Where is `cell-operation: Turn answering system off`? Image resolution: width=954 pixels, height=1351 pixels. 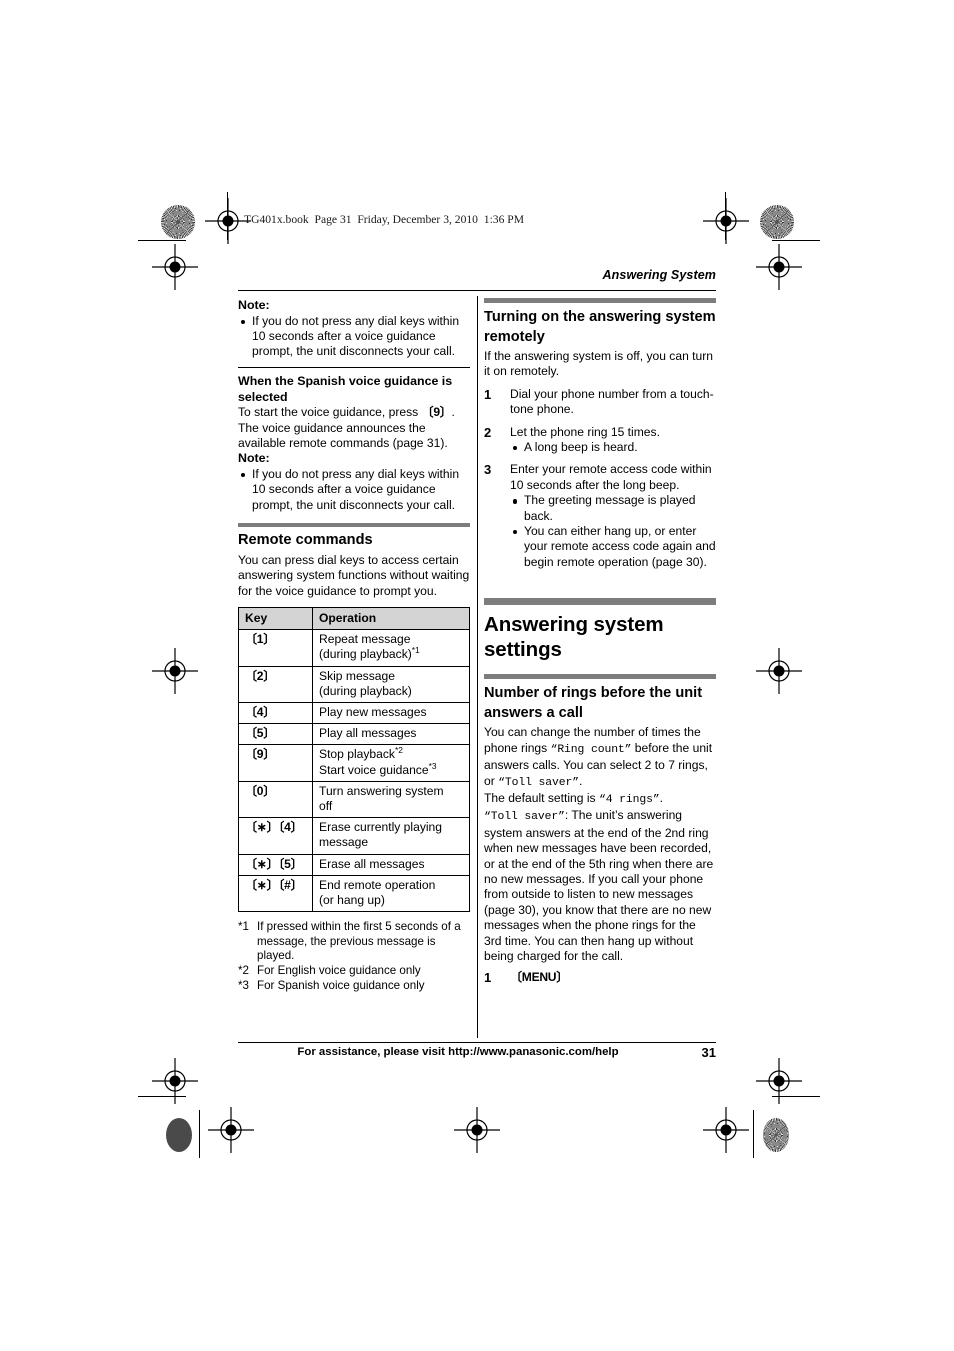 cell-operation: Turn answering system off is located at coordinates (391, 799).